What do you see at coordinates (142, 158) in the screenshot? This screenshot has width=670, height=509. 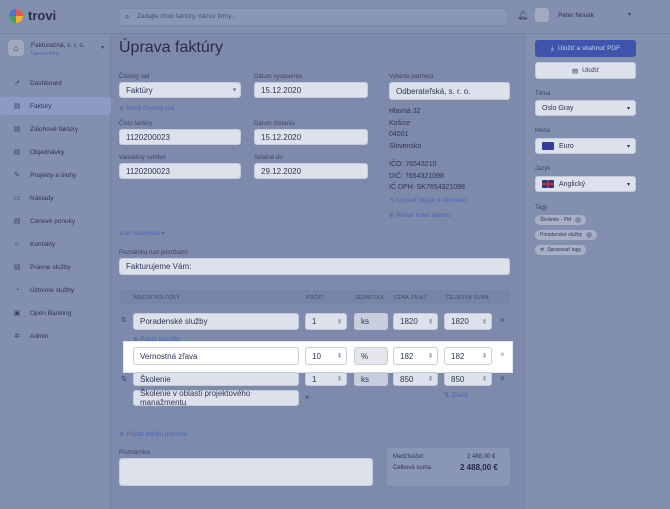 I see `var-symbol-label: Variabilný symbol` at bounding box center [142, 158].